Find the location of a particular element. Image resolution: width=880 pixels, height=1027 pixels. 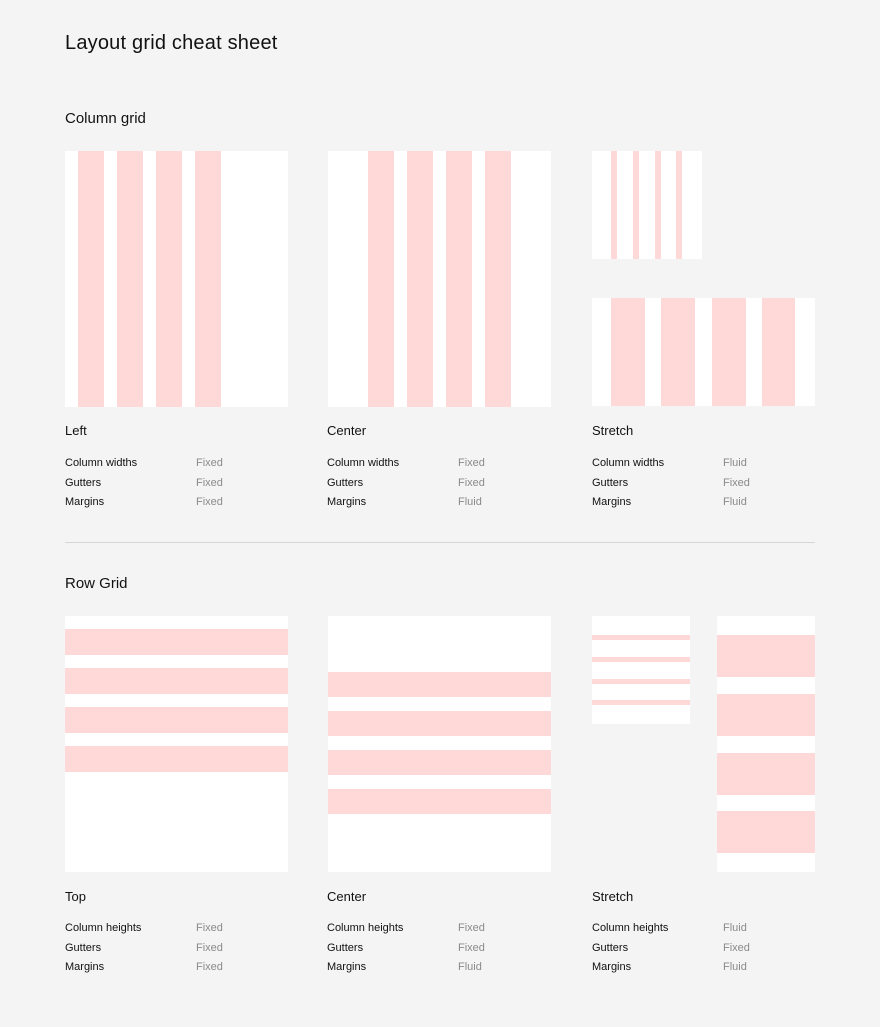

column-grid-stretch-wide-diagram is located at coordinates (703, 352).